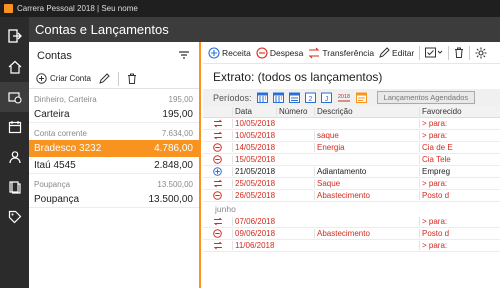 The width and height of the screenshot is (500, 288). What do you see at coordinates (366, 135) in the screenshot?
I see `row-description: saque` at bounding box center [366, 135].